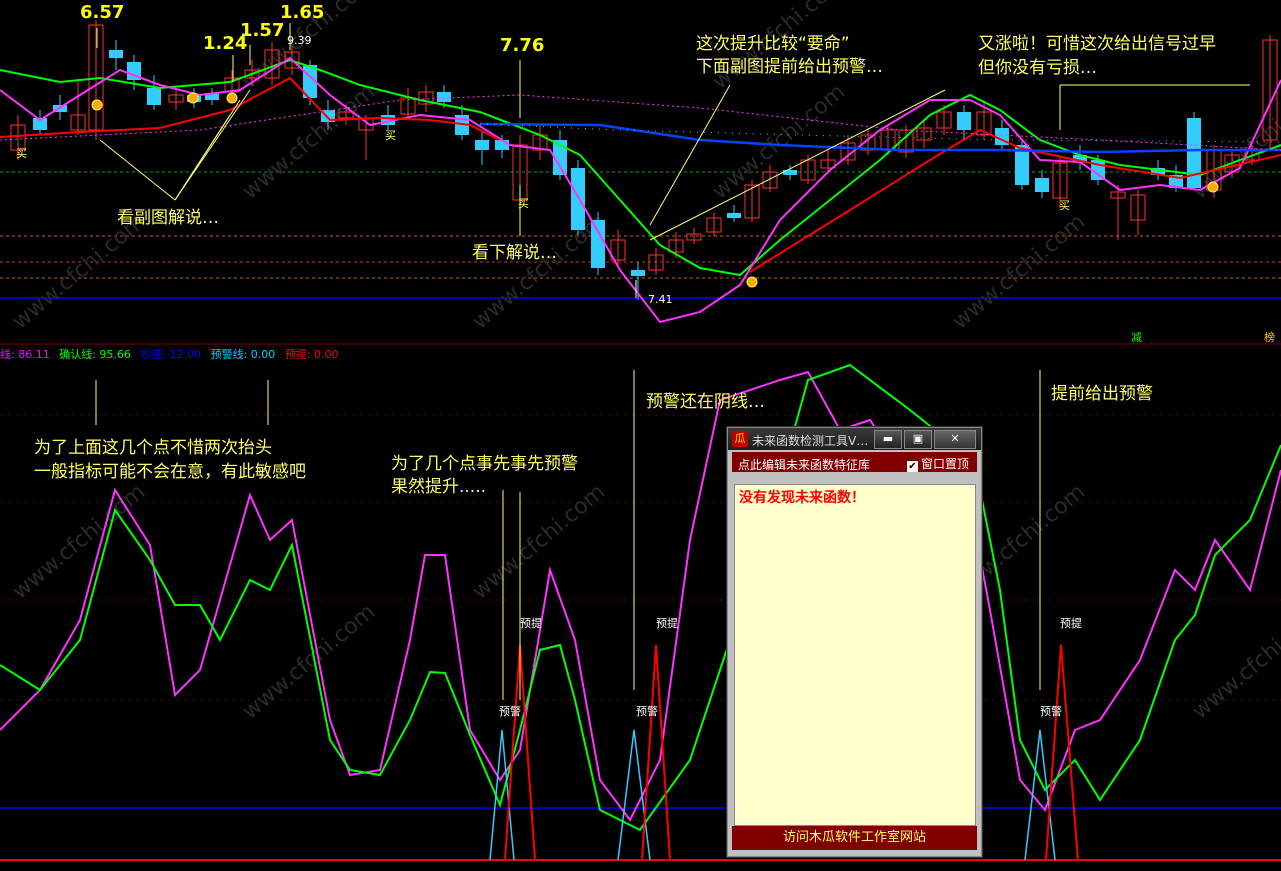 This screenshot has height=871, width=1281. I want to click on dialog-title-bar: 瓜 未来函数检测工具V… ▬ ▣ ✕, so click(854, 439).